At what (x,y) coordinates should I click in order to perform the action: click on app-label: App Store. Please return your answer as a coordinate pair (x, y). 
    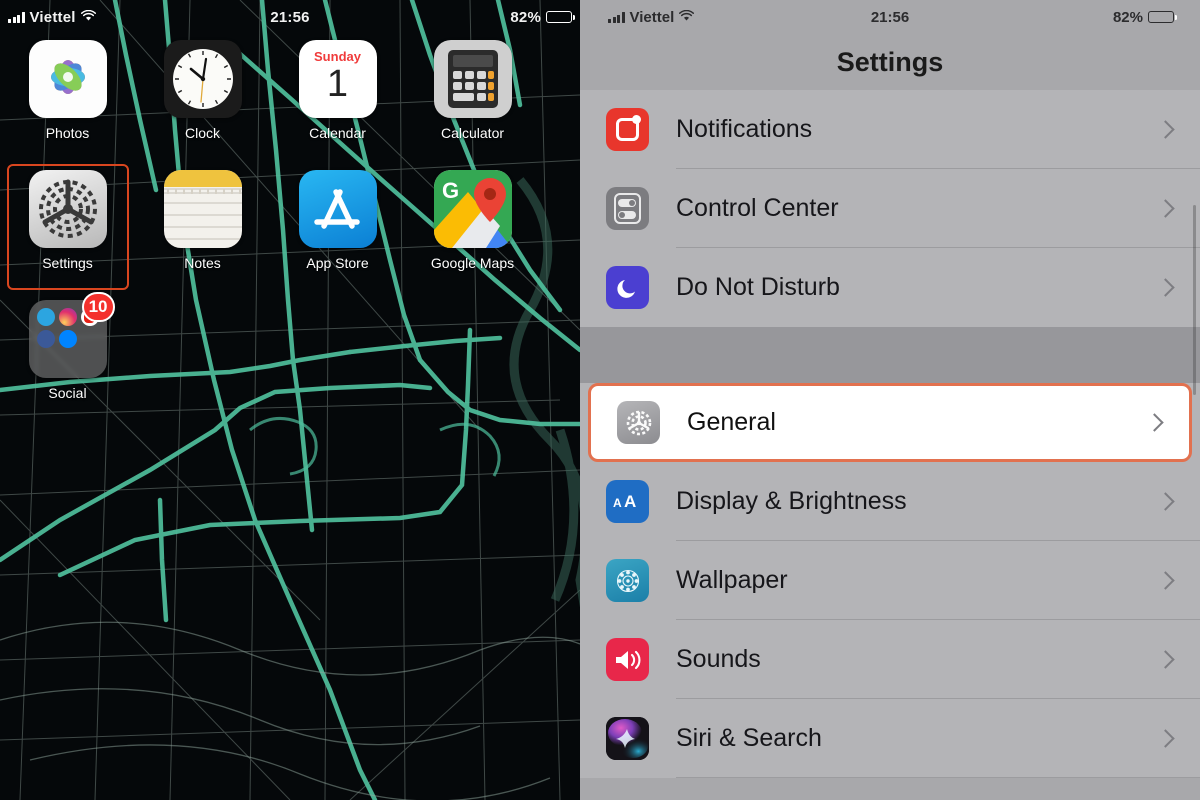
    Looking at the image, I should click on (337, 263).